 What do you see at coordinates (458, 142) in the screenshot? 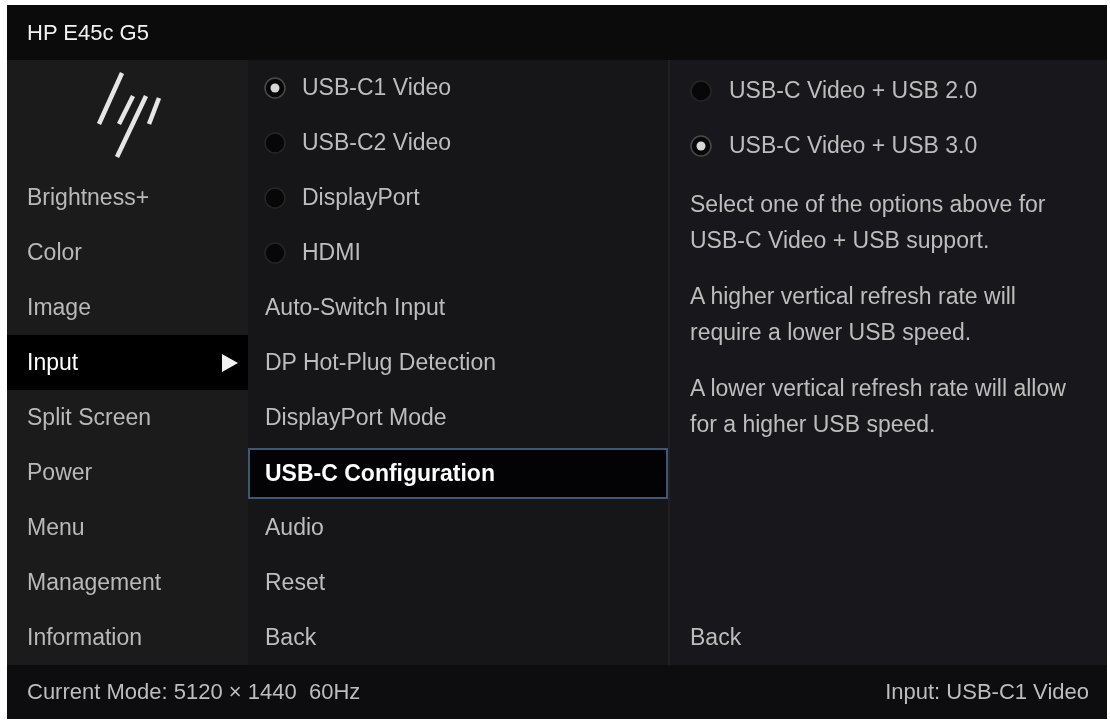
I see `radio-option: USB-C2 Video` at bounding box center [458, 142].